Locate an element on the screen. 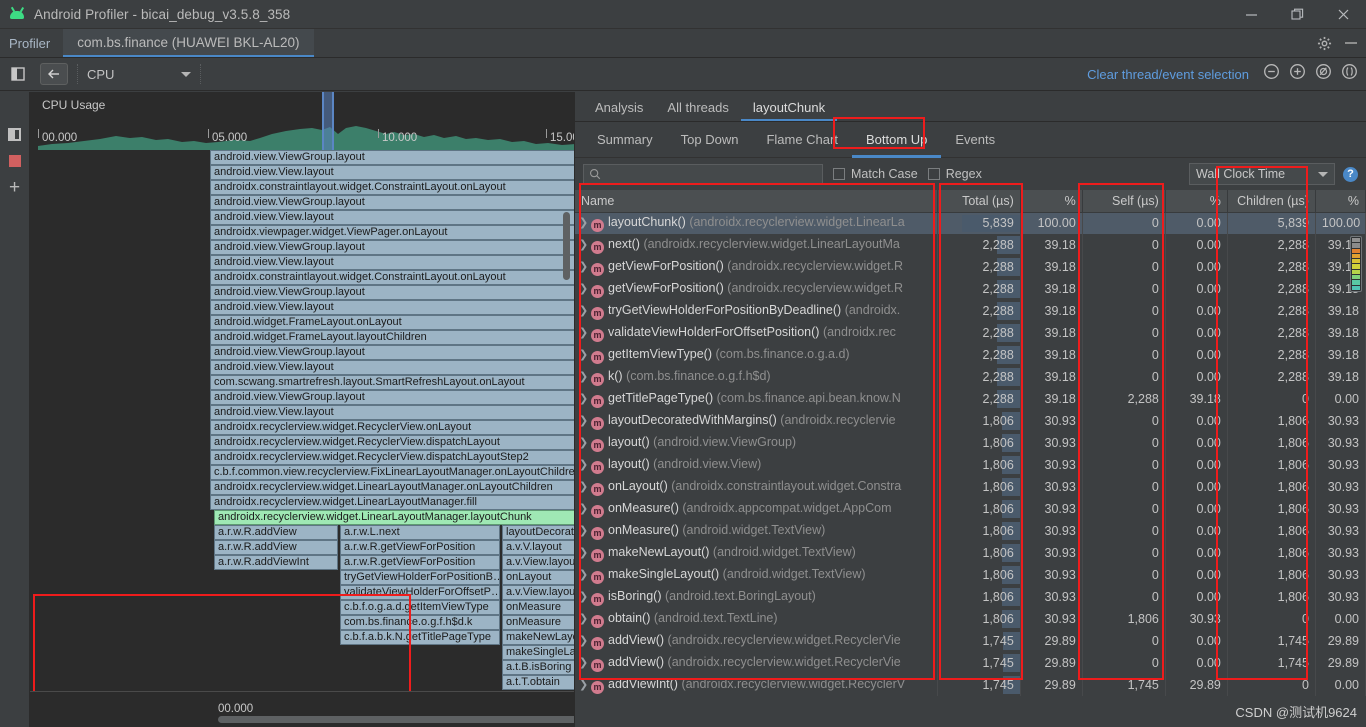  match-case-checkbox: Match Case is located at coordinates (875, 174).